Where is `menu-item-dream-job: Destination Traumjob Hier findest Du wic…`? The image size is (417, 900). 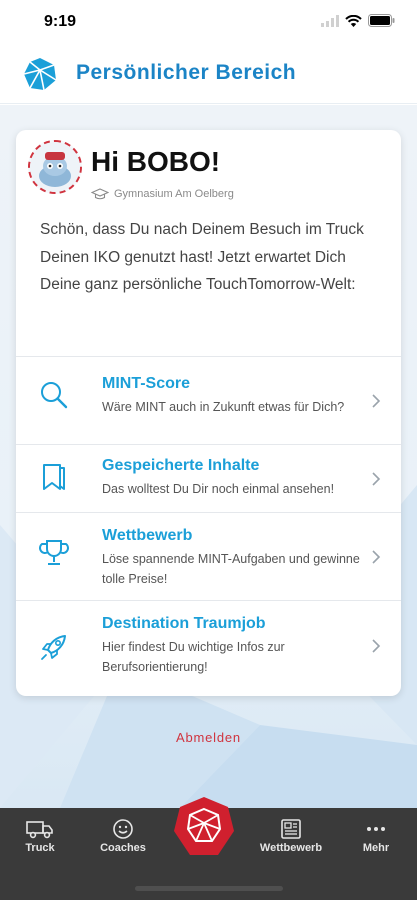 menu-item-dream-job: Destination Traumjob Hier findest Du wic… is located at coordinates (208, 648).